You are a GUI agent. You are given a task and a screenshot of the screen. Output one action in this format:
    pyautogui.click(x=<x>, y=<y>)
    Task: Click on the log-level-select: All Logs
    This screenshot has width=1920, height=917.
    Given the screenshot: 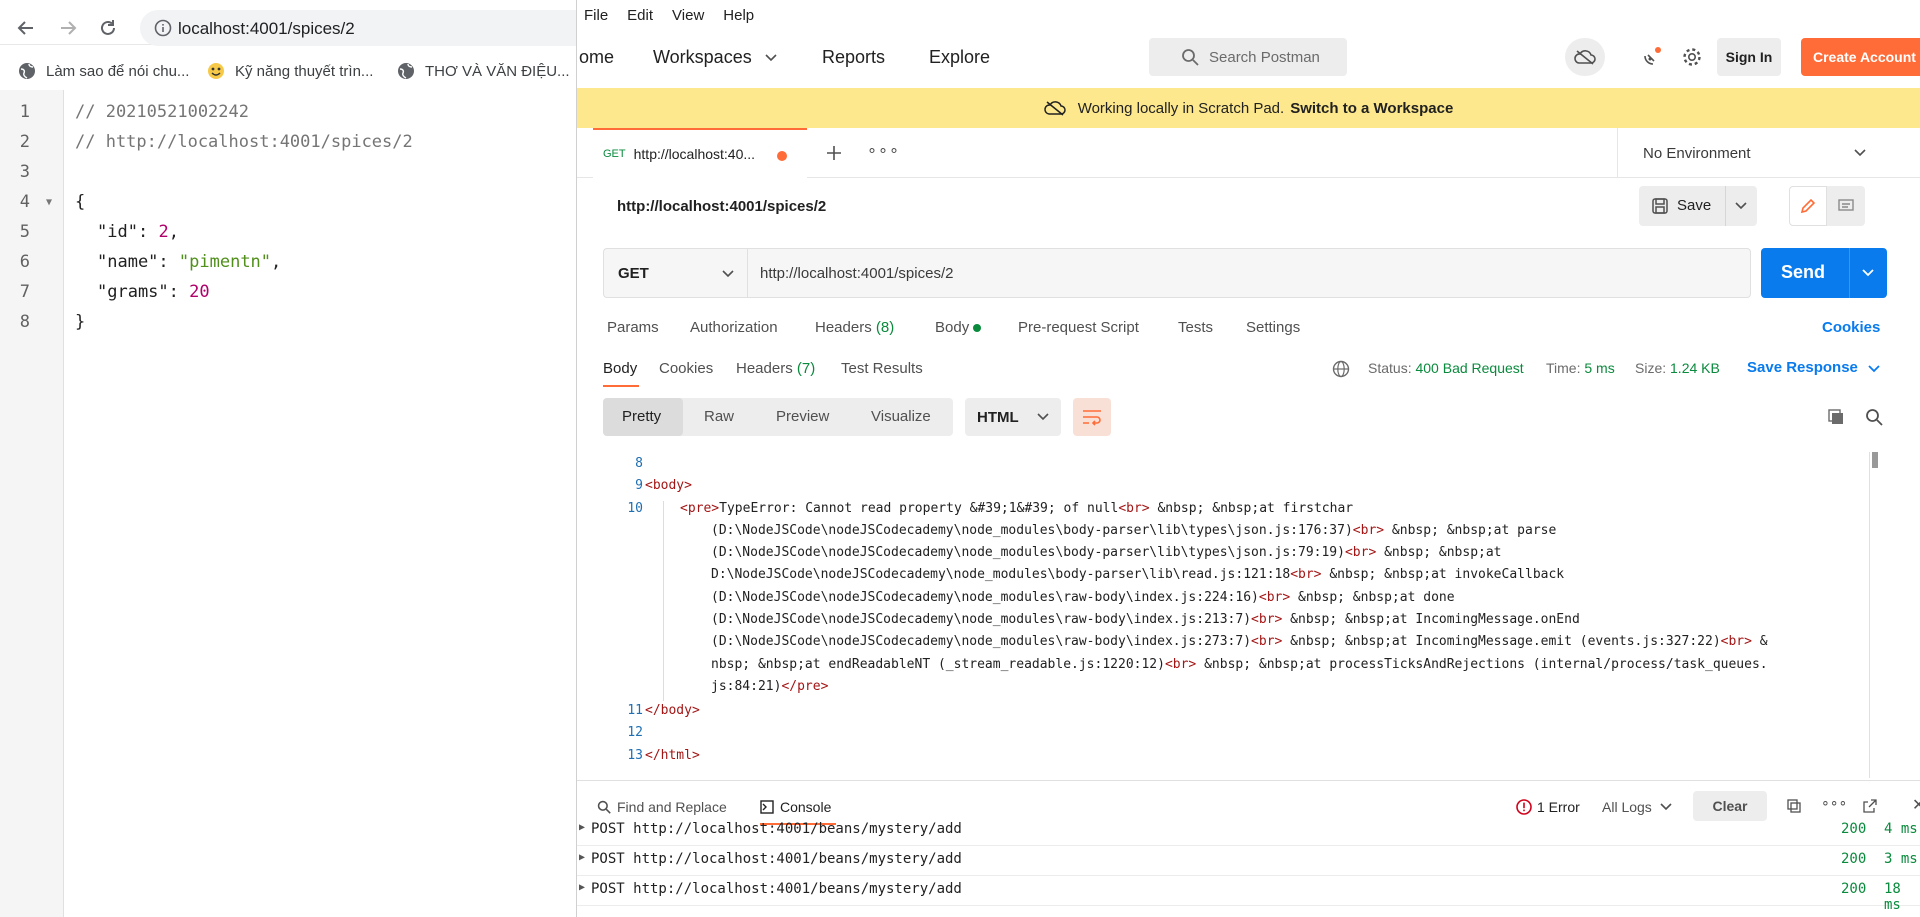 What is the action you would take?
    pyautogui.click(x=1637, y=807)
    